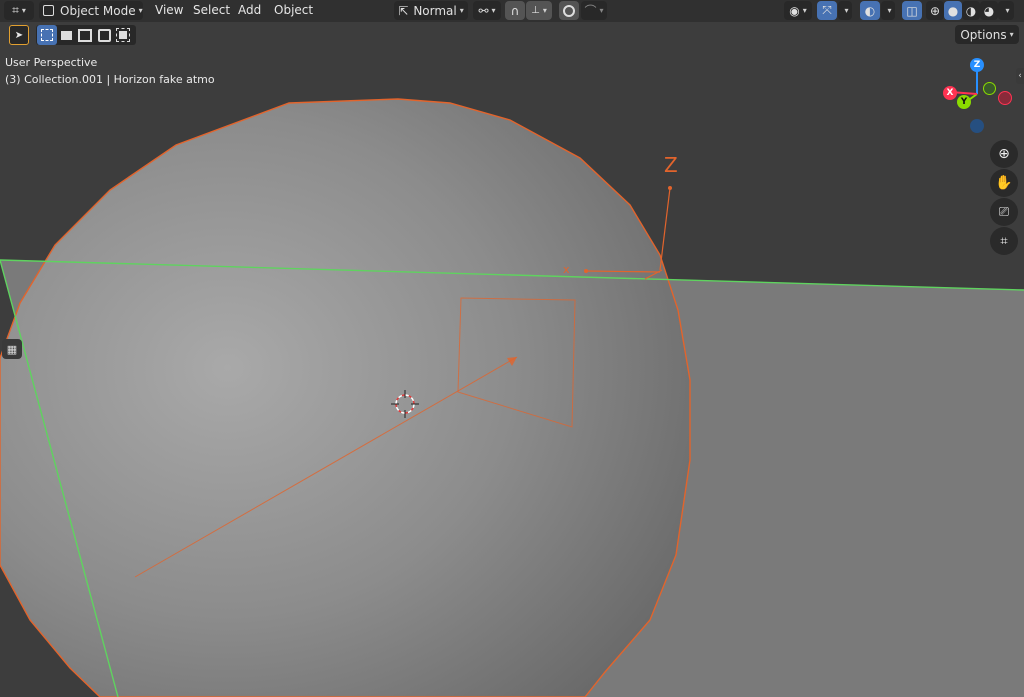 This screenshot has width=1024, height=697. I want to click on rendered-shading-icon: ◕, so click(989, 10).